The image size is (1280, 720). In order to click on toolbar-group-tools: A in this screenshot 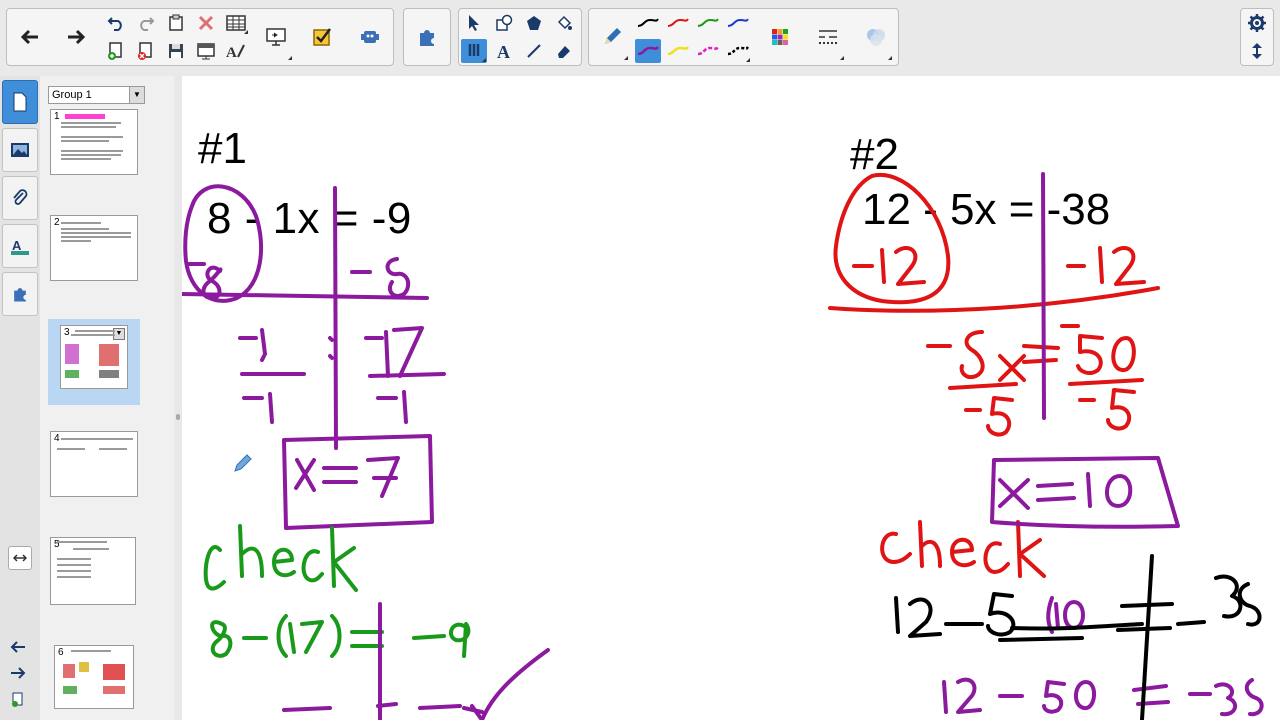, I will do `click(520, 37)`.